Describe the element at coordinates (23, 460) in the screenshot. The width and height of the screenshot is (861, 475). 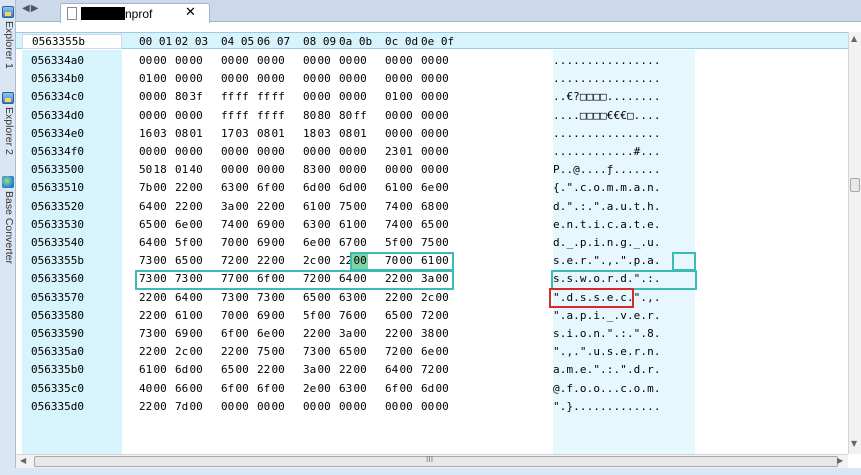
I see `scroll-left-icon: ◀` at that location.